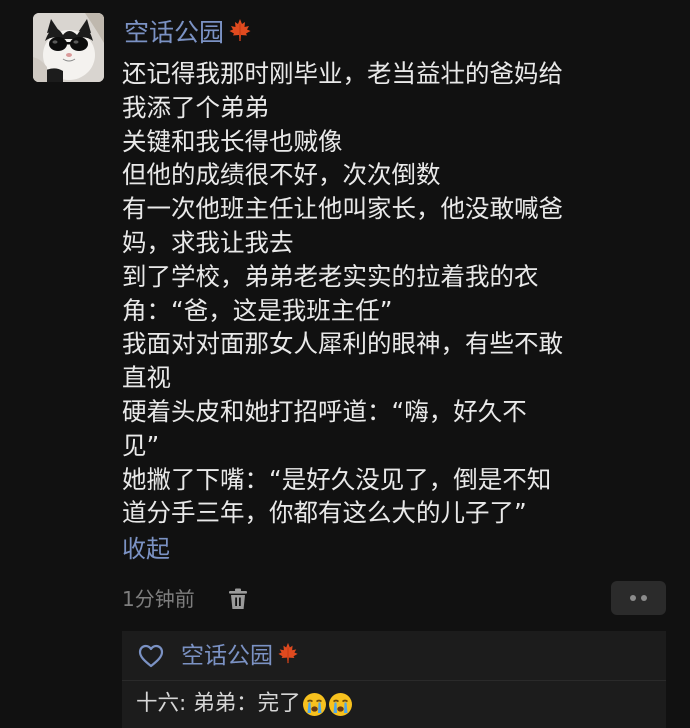 Image resolution: width=690 pixels, height=728 pixels. Describe the element at coordinates (342, 209) in the screenshot. I see `post-line: 有一次他班主任让他叫家长，他没敢喊爸` at that location.